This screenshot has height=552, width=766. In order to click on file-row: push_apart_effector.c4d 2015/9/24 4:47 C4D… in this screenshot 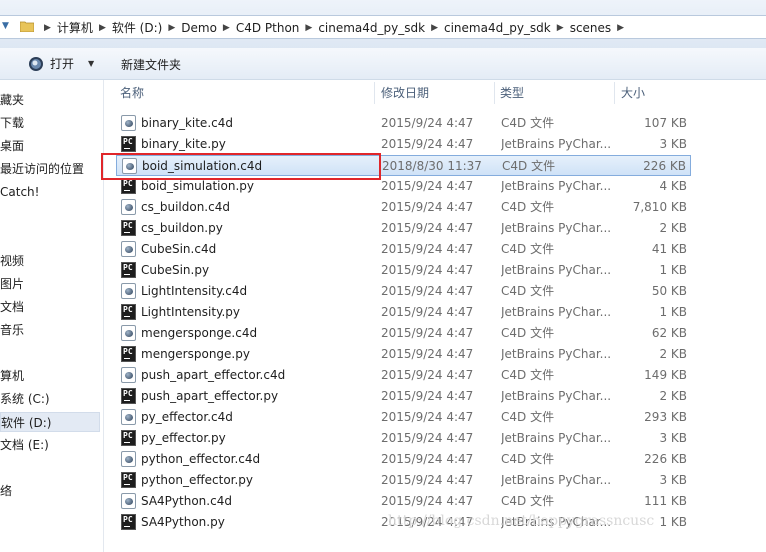, I will do `click(403, 375)`.